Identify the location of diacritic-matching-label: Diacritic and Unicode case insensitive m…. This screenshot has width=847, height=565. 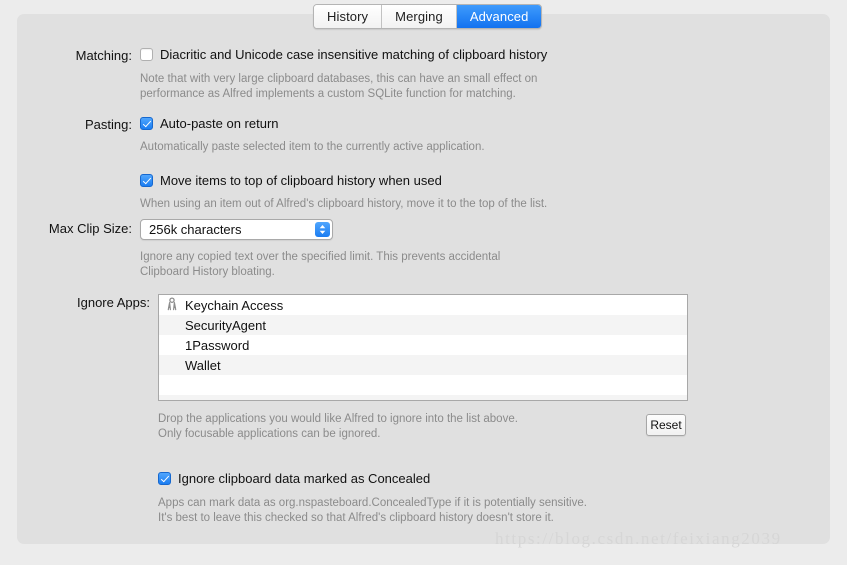
(354, 54).